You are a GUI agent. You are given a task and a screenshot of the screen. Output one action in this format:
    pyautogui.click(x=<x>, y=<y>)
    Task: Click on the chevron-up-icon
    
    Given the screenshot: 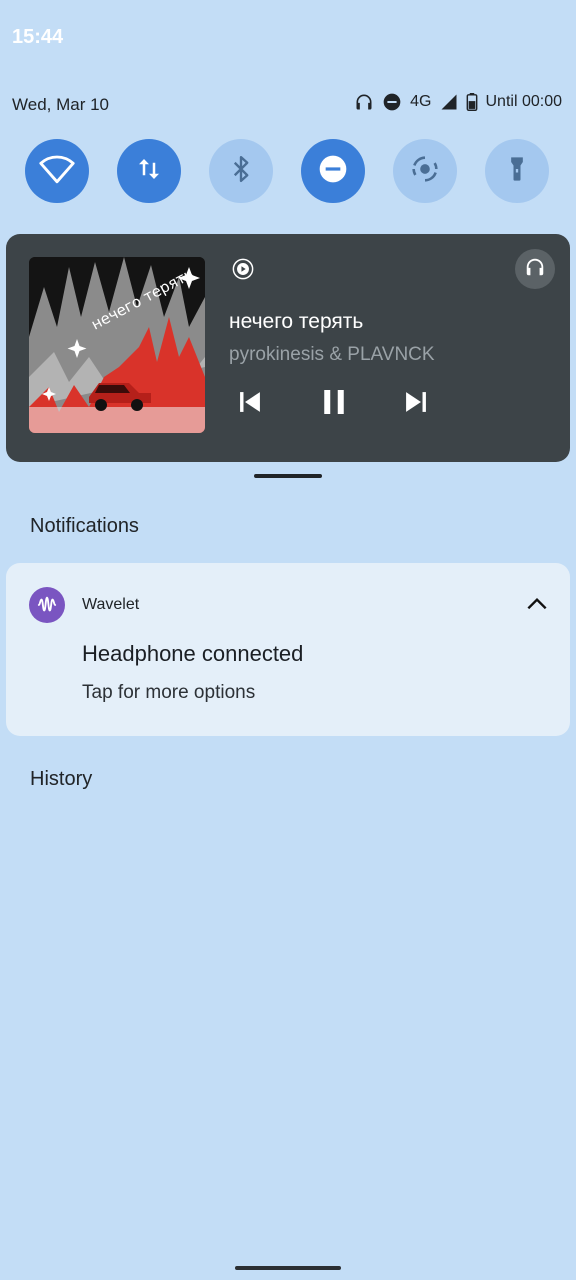 What is the action you would take?
    pyautogui.click(x=537, y=603)
    